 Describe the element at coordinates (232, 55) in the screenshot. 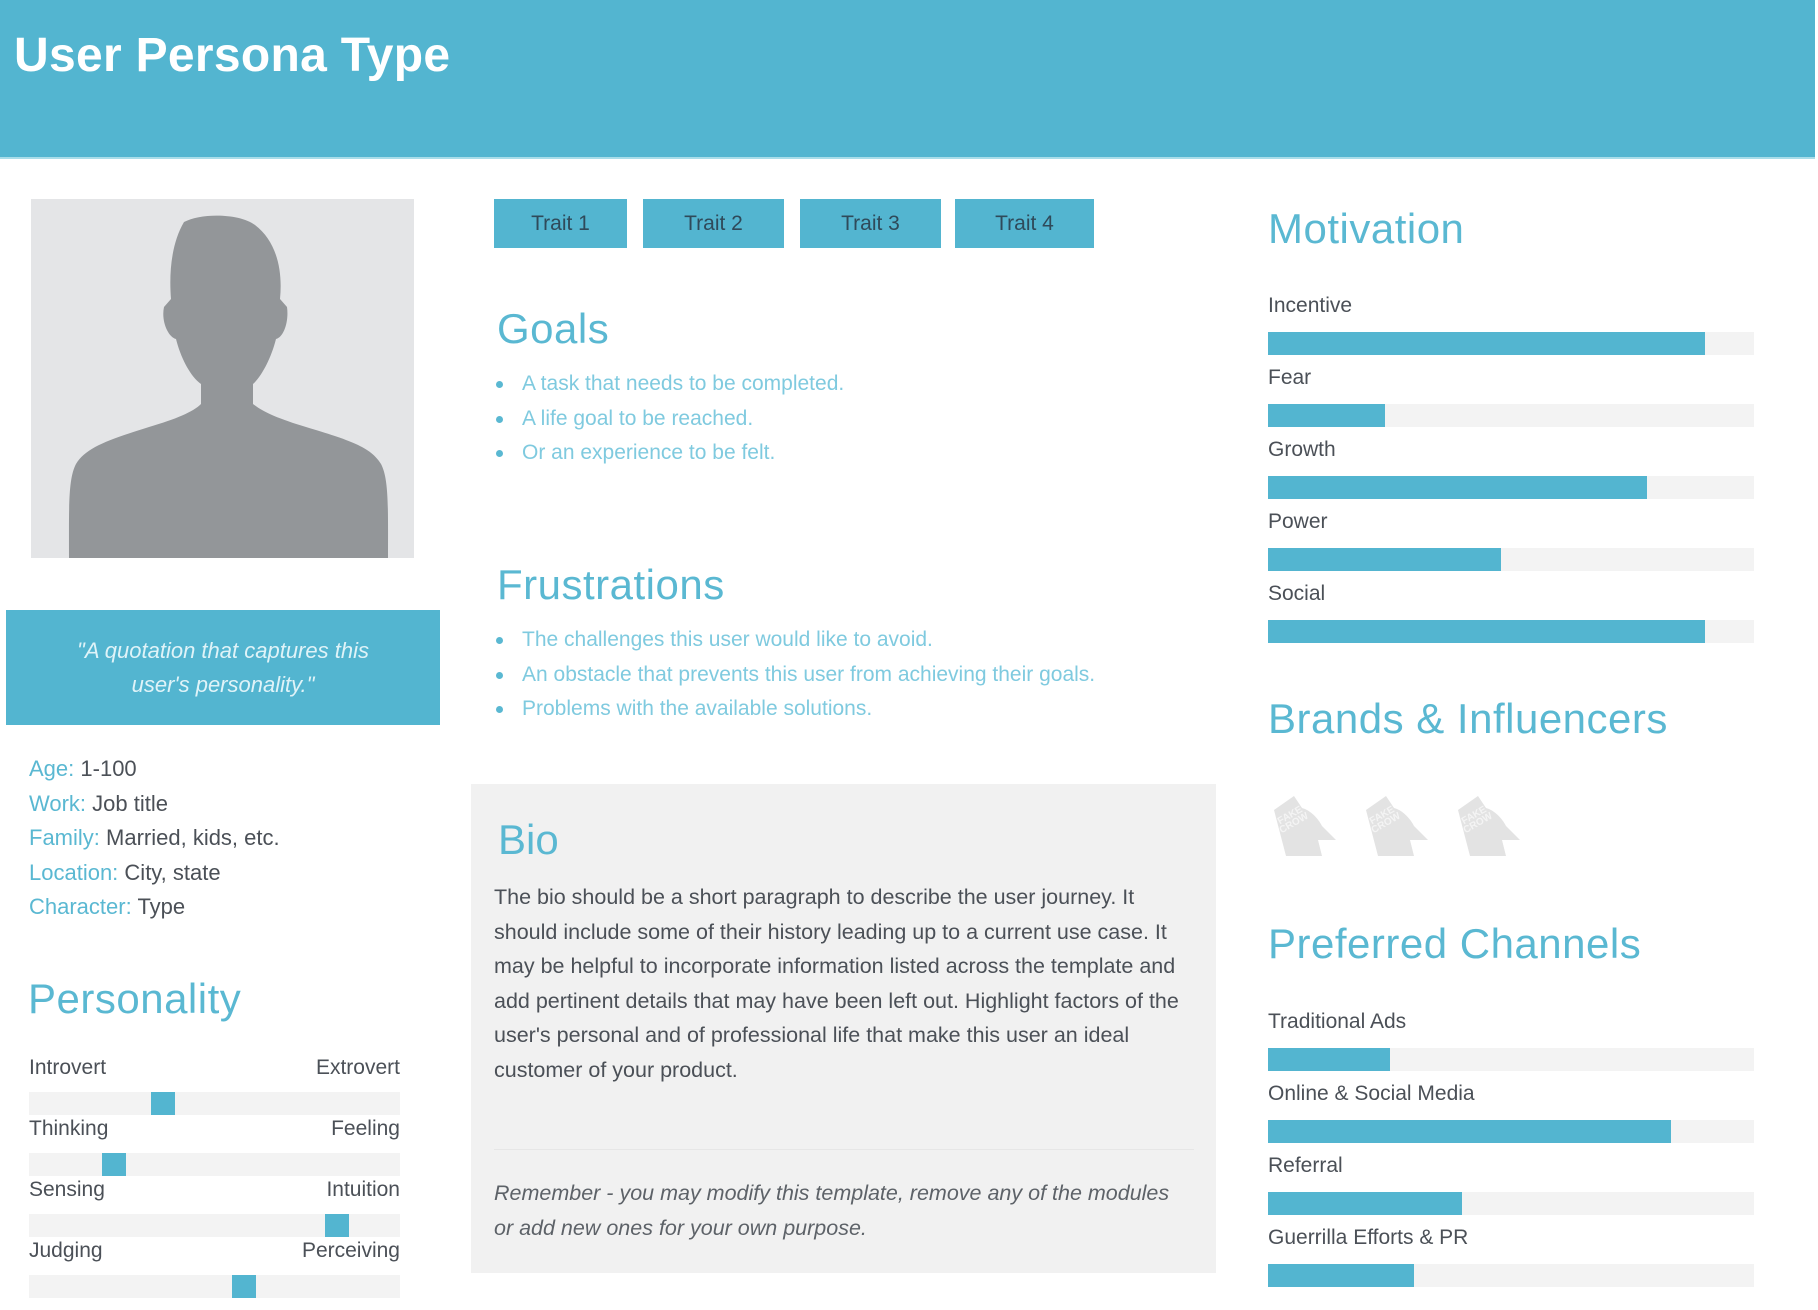

I see `page-title: User Persona Type` at that location.